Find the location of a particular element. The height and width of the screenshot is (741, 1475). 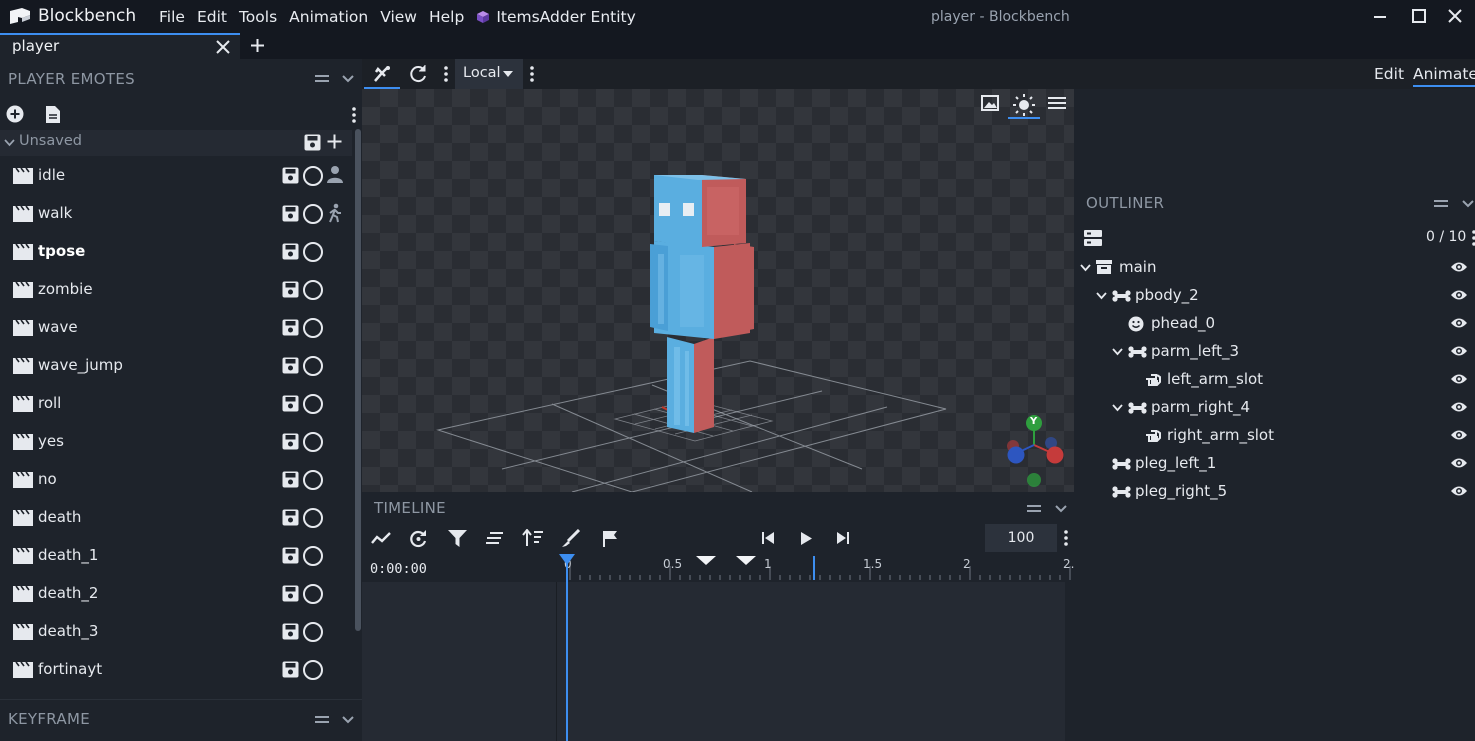

new-tab-icon is located at coordinates (257, 45).